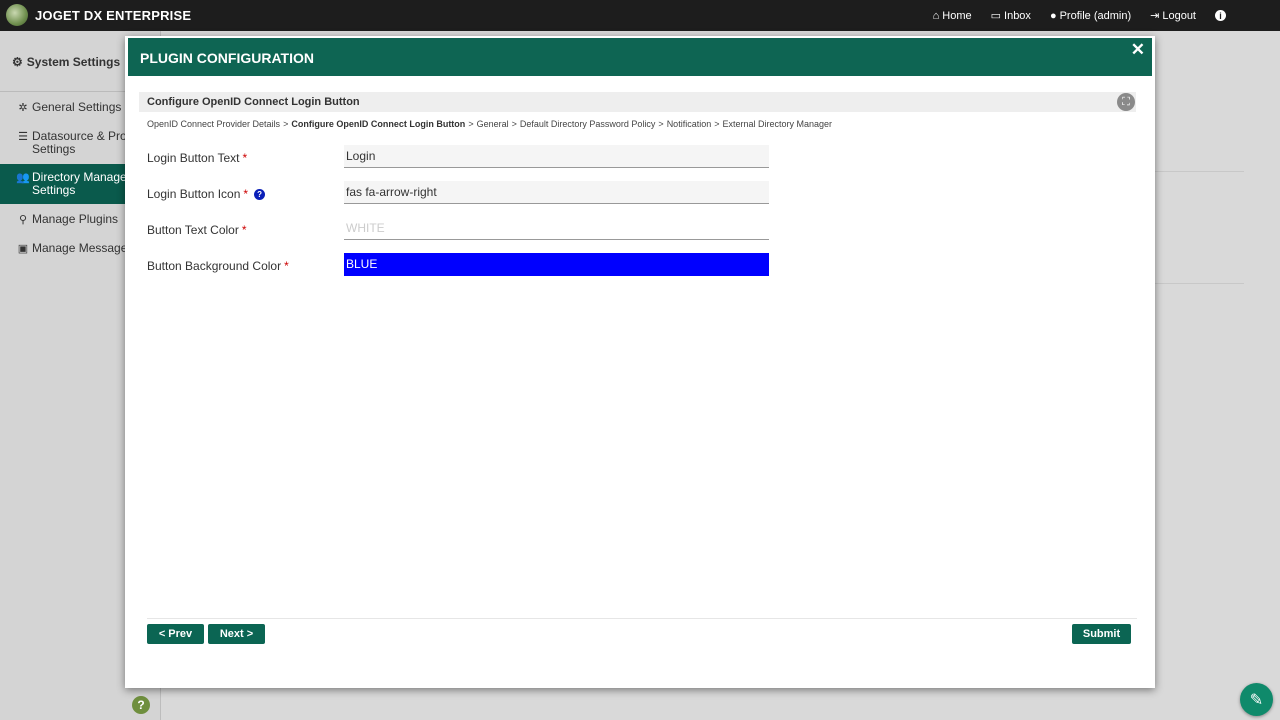  What do you see at coordinates (1220, 15) in the screenshot?
I see `info-icon: i` at bounding box center [1220, 15].